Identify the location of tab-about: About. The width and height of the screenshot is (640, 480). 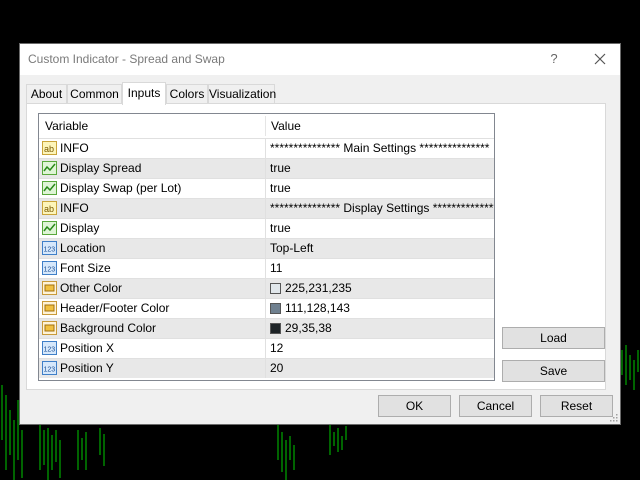
(46, 93).